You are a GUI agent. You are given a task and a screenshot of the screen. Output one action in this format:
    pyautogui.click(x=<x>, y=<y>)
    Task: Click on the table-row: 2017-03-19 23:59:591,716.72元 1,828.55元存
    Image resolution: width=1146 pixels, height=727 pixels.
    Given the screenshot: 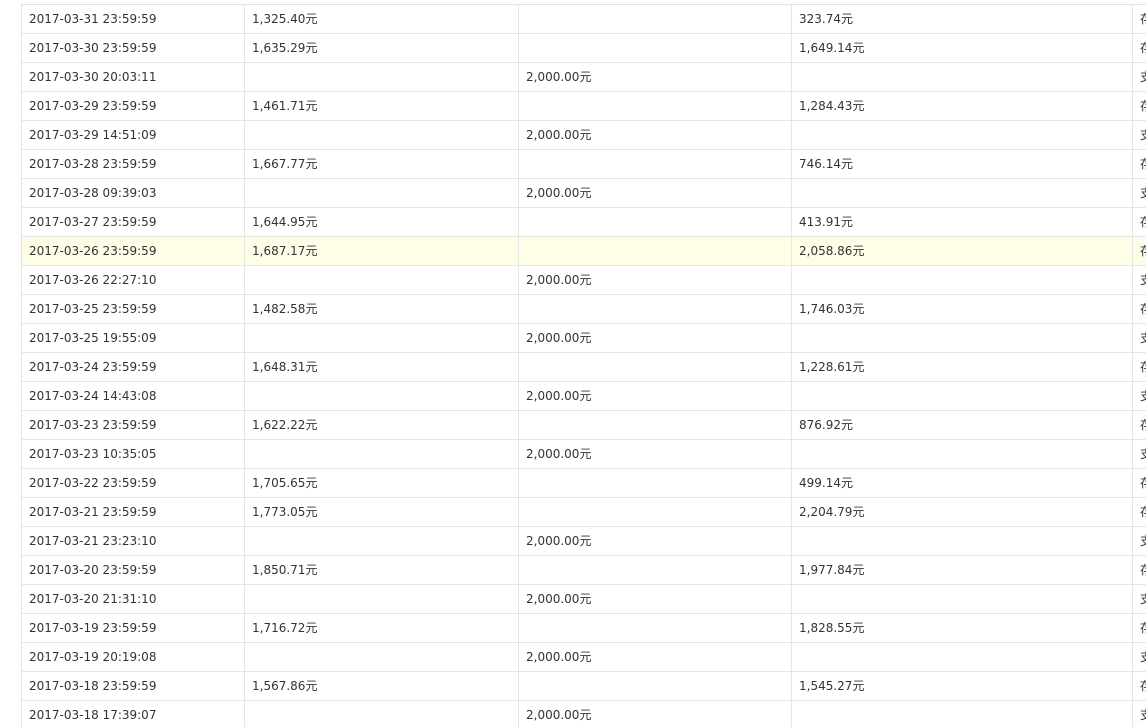 What is the action you would take?
    pyautogui.click(x=584, y=628)
    